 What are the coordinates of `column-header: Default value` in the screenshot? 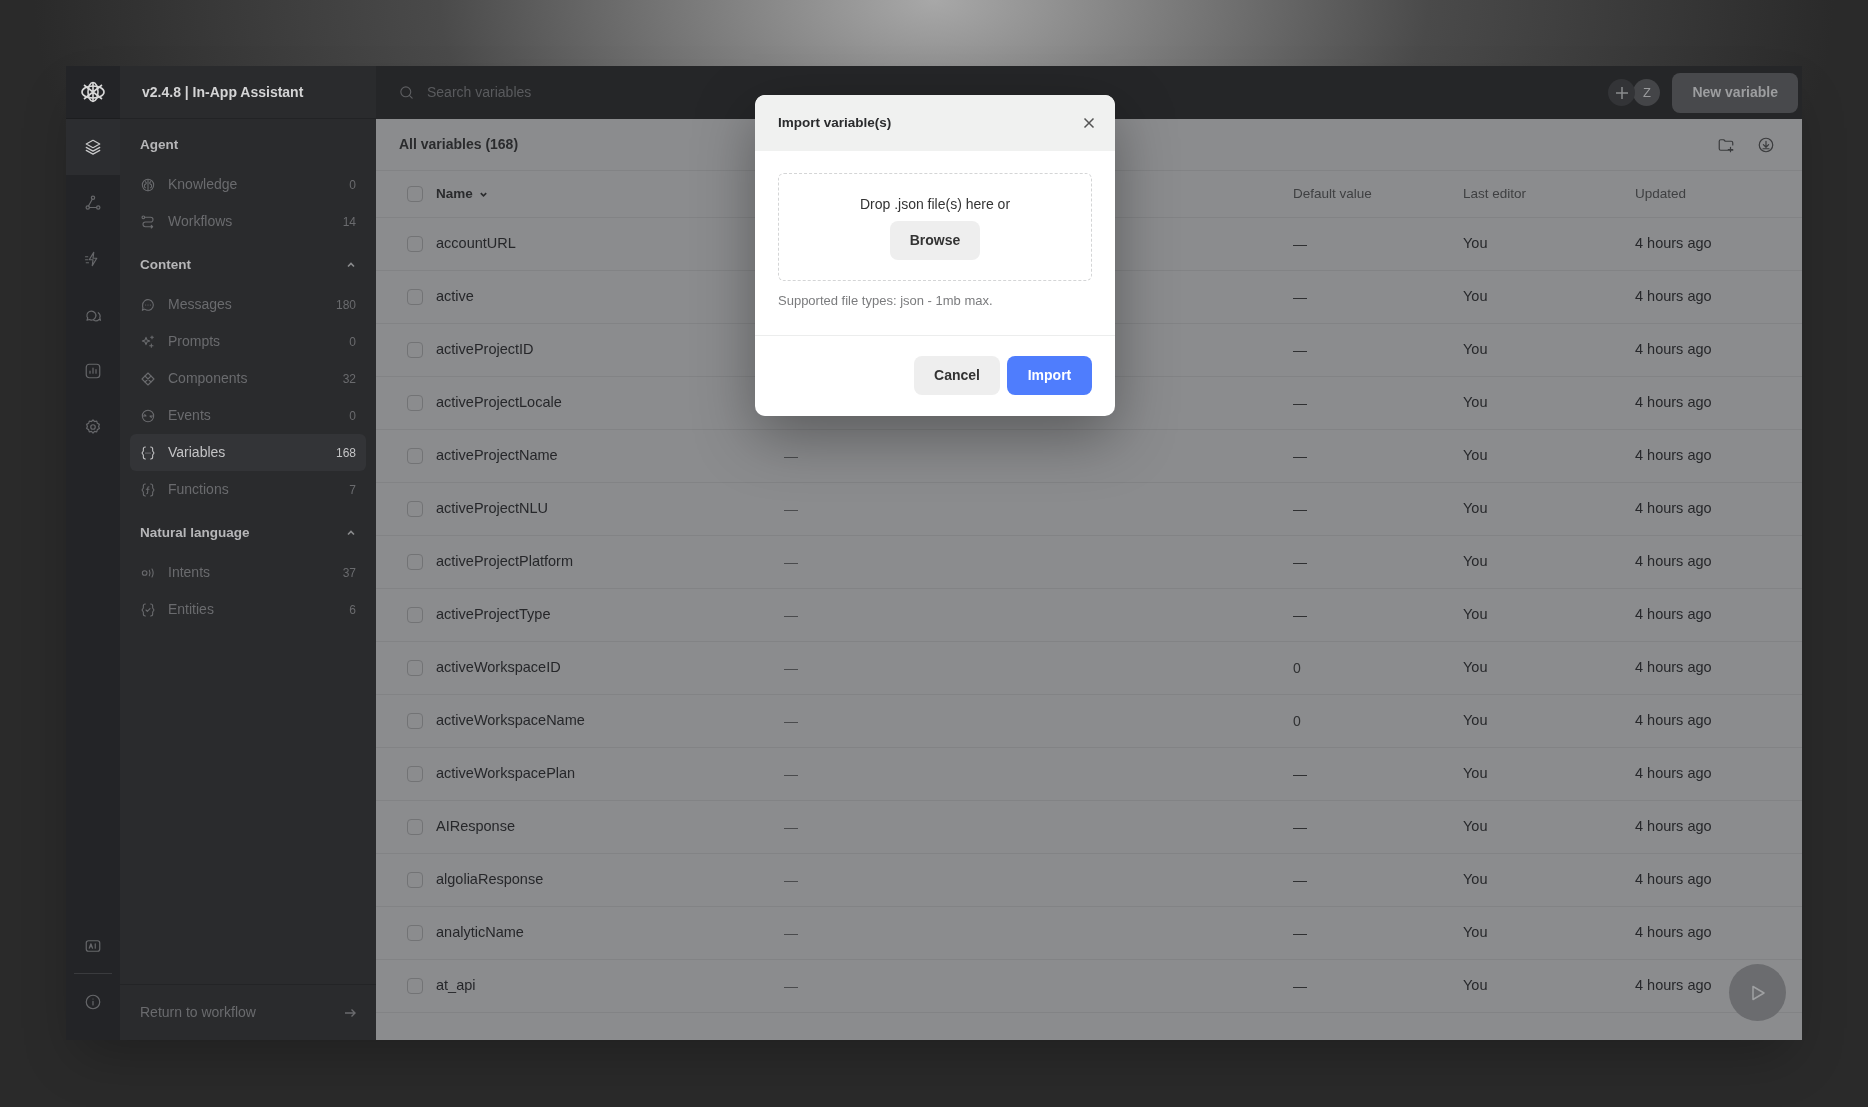 It's located at (1332, 194).